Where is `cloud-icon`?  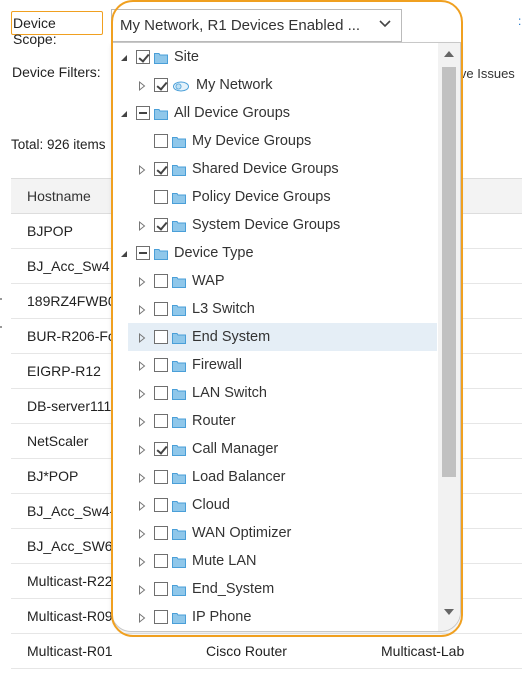
cloud-icon is located at coordinates (181, 85).